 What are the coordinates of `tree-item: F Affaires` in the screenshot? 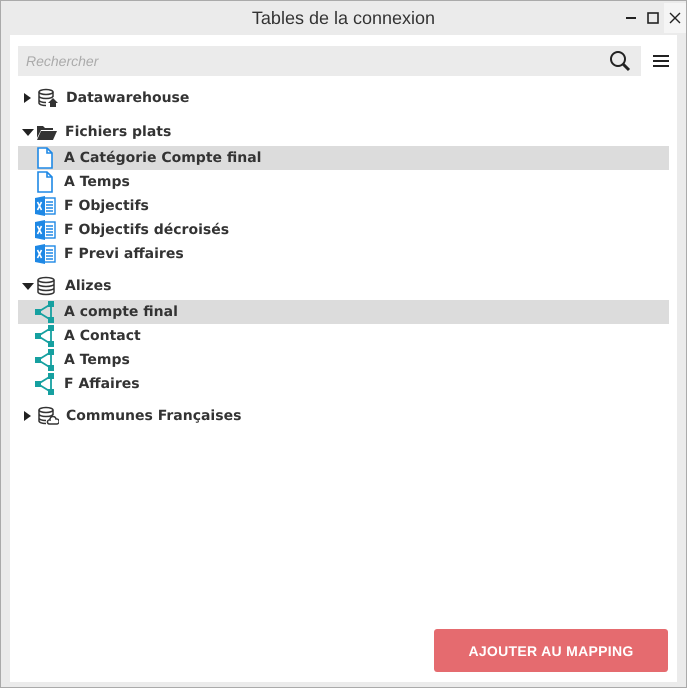 It's located at (343, 384).